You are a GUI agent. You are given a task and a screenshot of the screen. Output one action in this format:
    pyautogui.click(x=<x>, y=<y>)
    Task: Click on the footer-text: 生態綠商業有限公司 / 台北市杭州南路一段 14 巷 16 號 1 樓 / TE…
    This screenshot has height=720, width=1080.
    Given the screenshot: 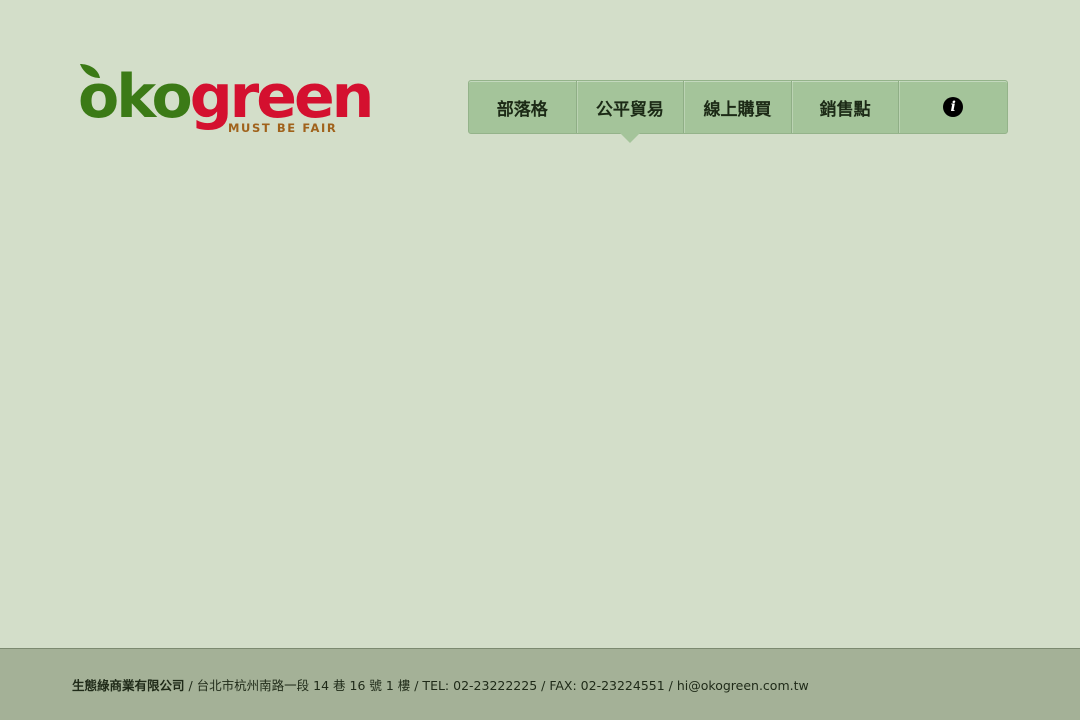 What is the action you would take?
    pyautogui.click(x=440, y=684)
    